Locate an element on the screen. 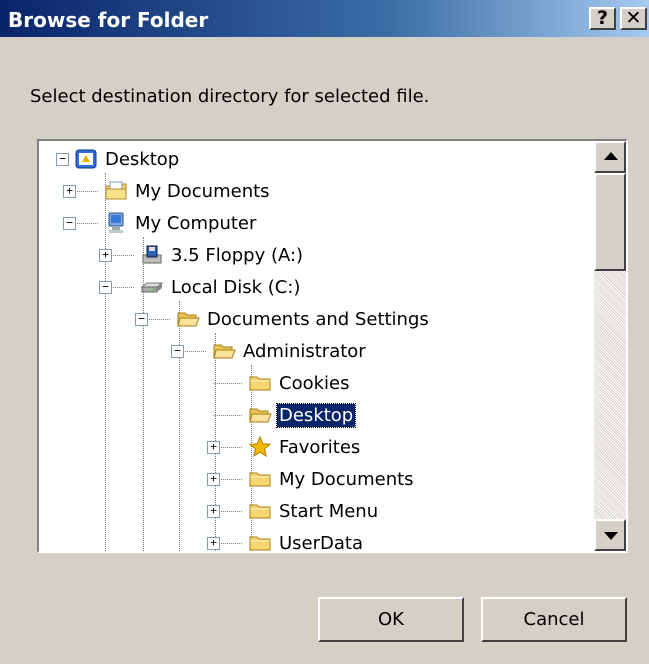 The width and height of the screenshot is (649, 664). ok-button: OK is located at coordinates (391, 619).